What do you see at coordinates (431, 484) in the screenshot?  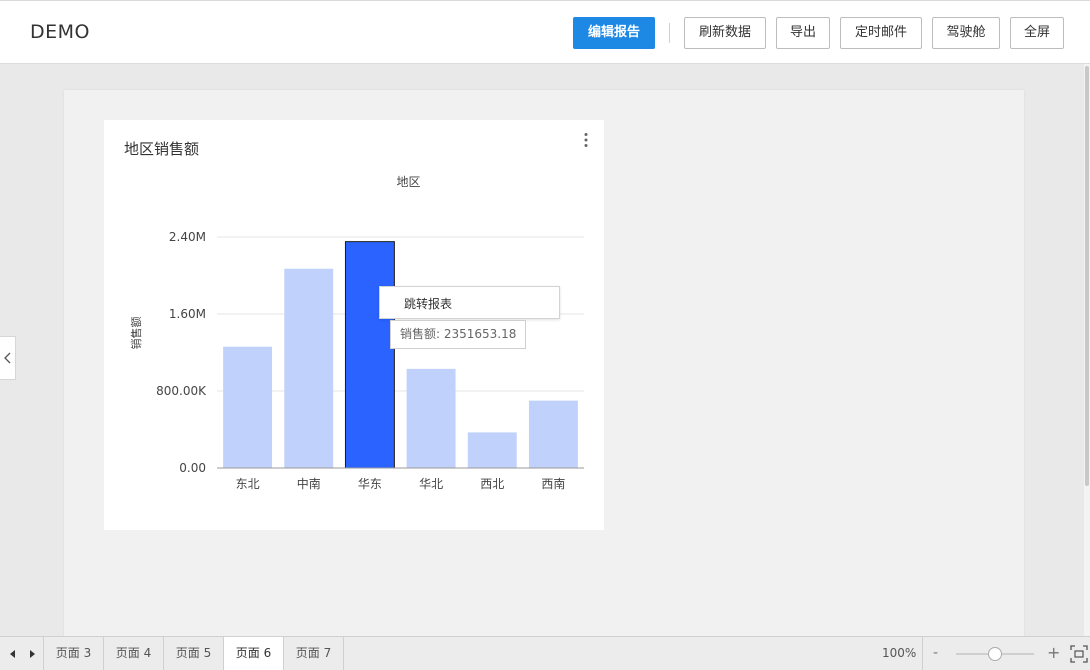 I see `x-tick-label: 华北` at bounding box center [431, 484].